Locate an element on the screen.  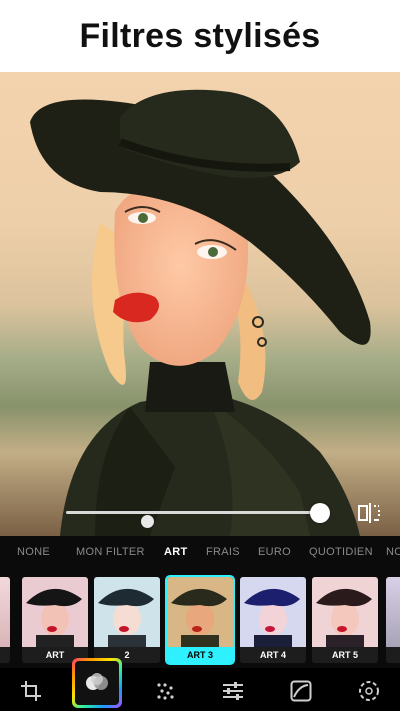
adjust-icon is located at coordinates (233, 691).